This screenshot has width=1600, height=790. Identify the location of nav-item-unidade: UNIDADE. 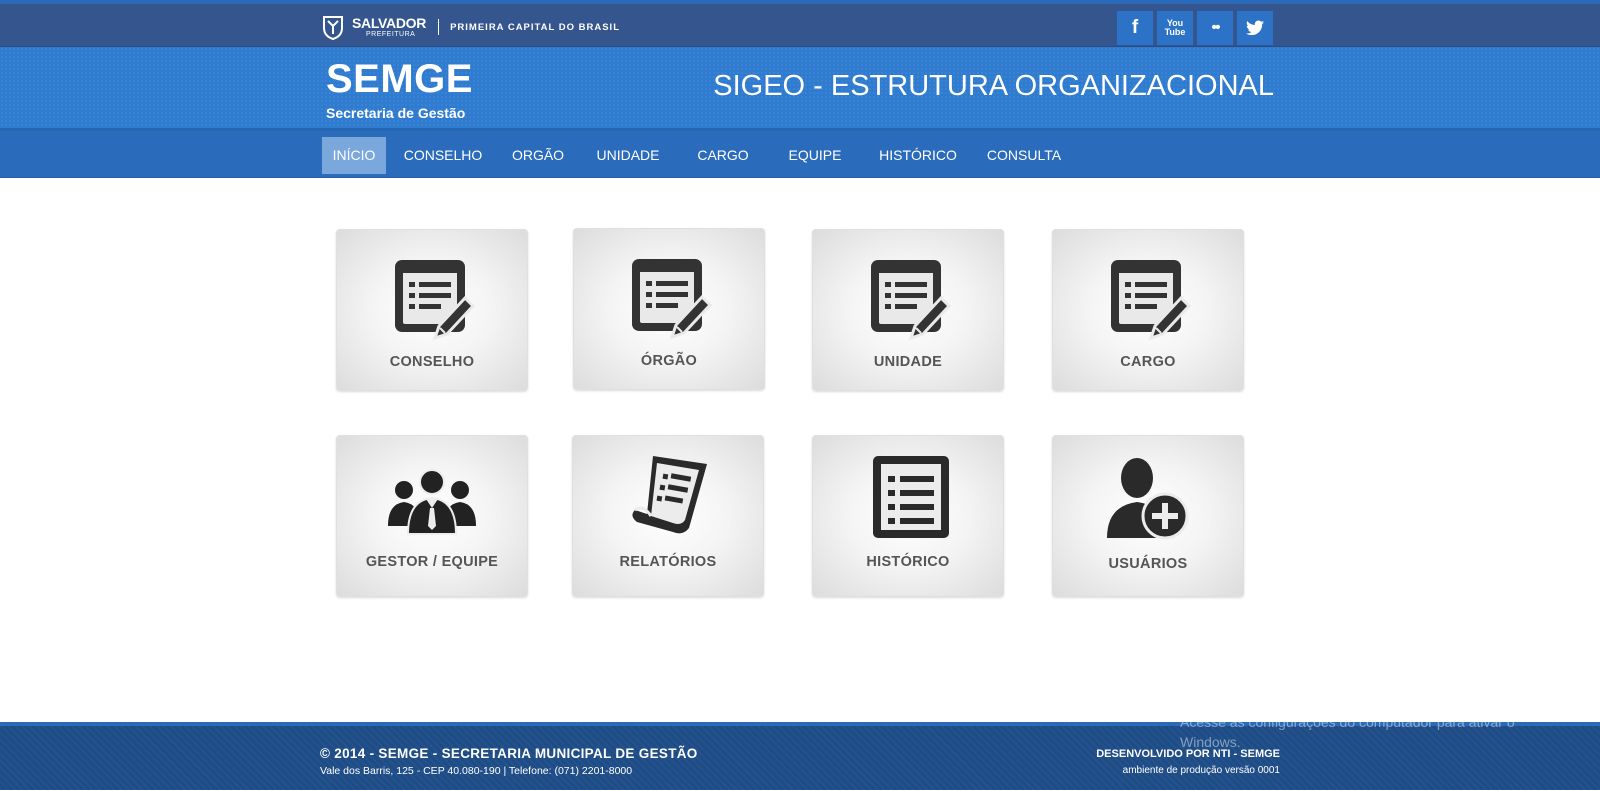
(628, 155).